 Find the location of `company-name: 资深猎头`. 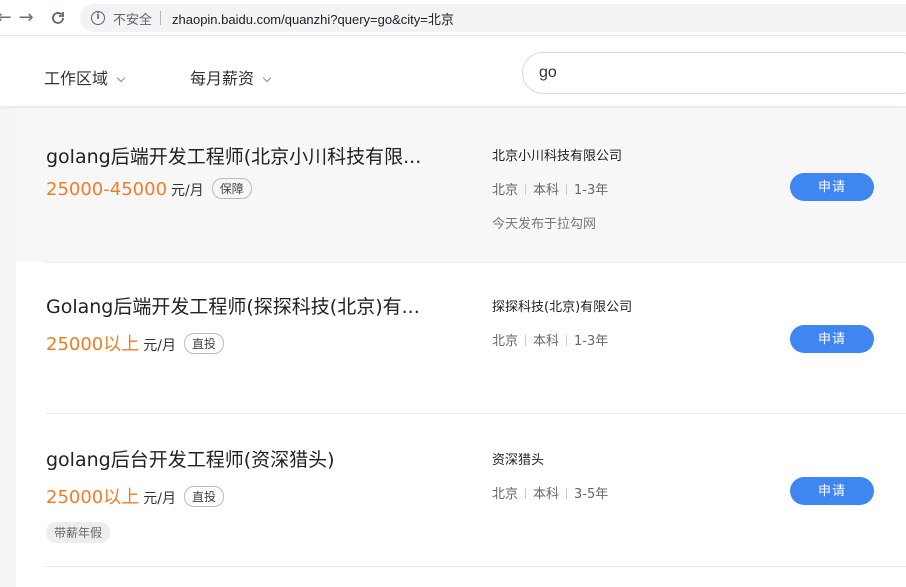

company-name: 资深猎头 is located at coordinates (518, 458).